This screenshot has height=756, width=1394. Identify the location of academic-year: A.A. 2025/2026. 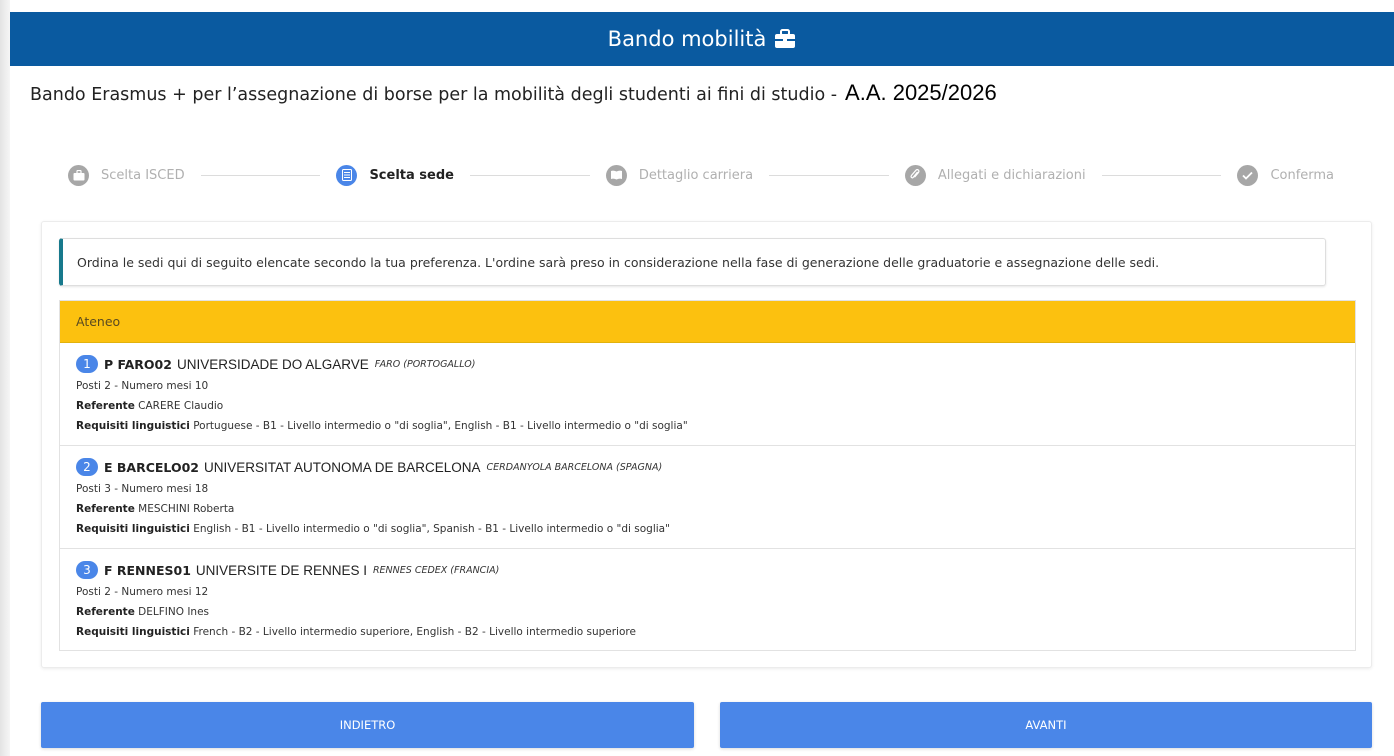
(921, 92).